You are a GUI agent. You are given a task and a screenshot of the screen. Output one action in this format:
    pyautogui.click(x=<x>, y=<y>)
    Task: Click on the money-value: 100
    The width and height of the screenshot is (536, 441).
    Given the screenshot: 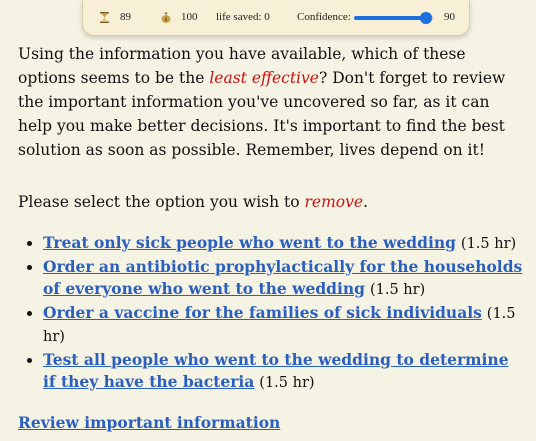 What is the action you would take?
    pyautogui.click(x=189, y=17)
    